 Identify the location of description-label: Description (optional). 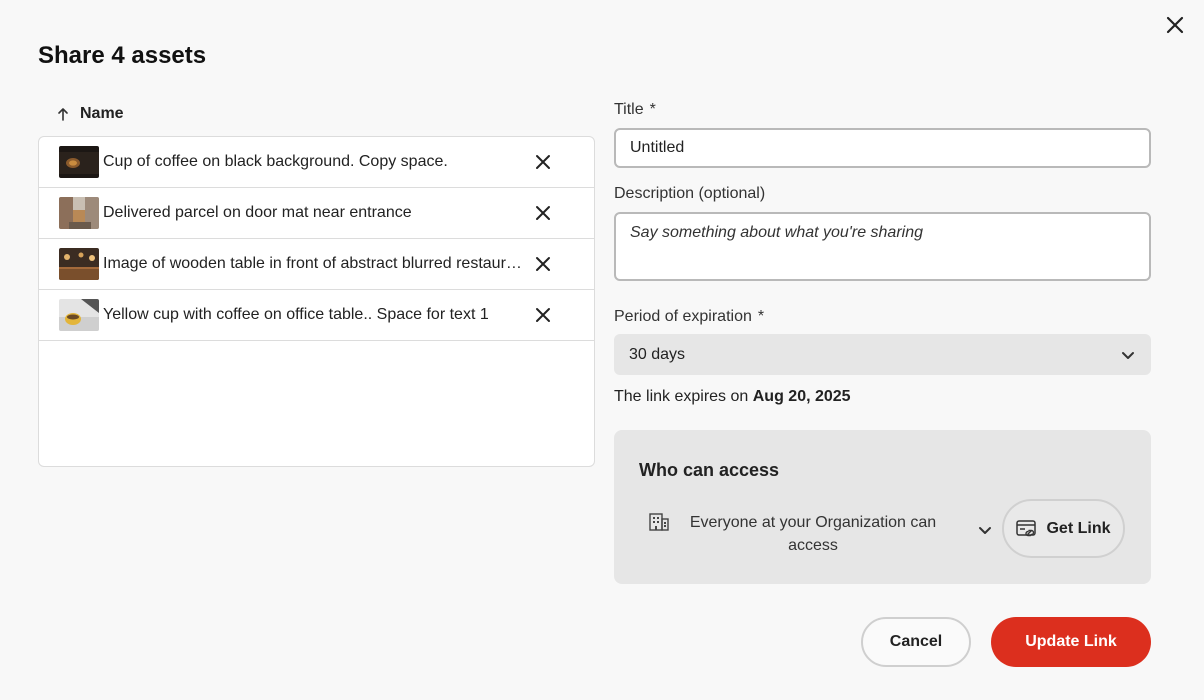
(690, 193).